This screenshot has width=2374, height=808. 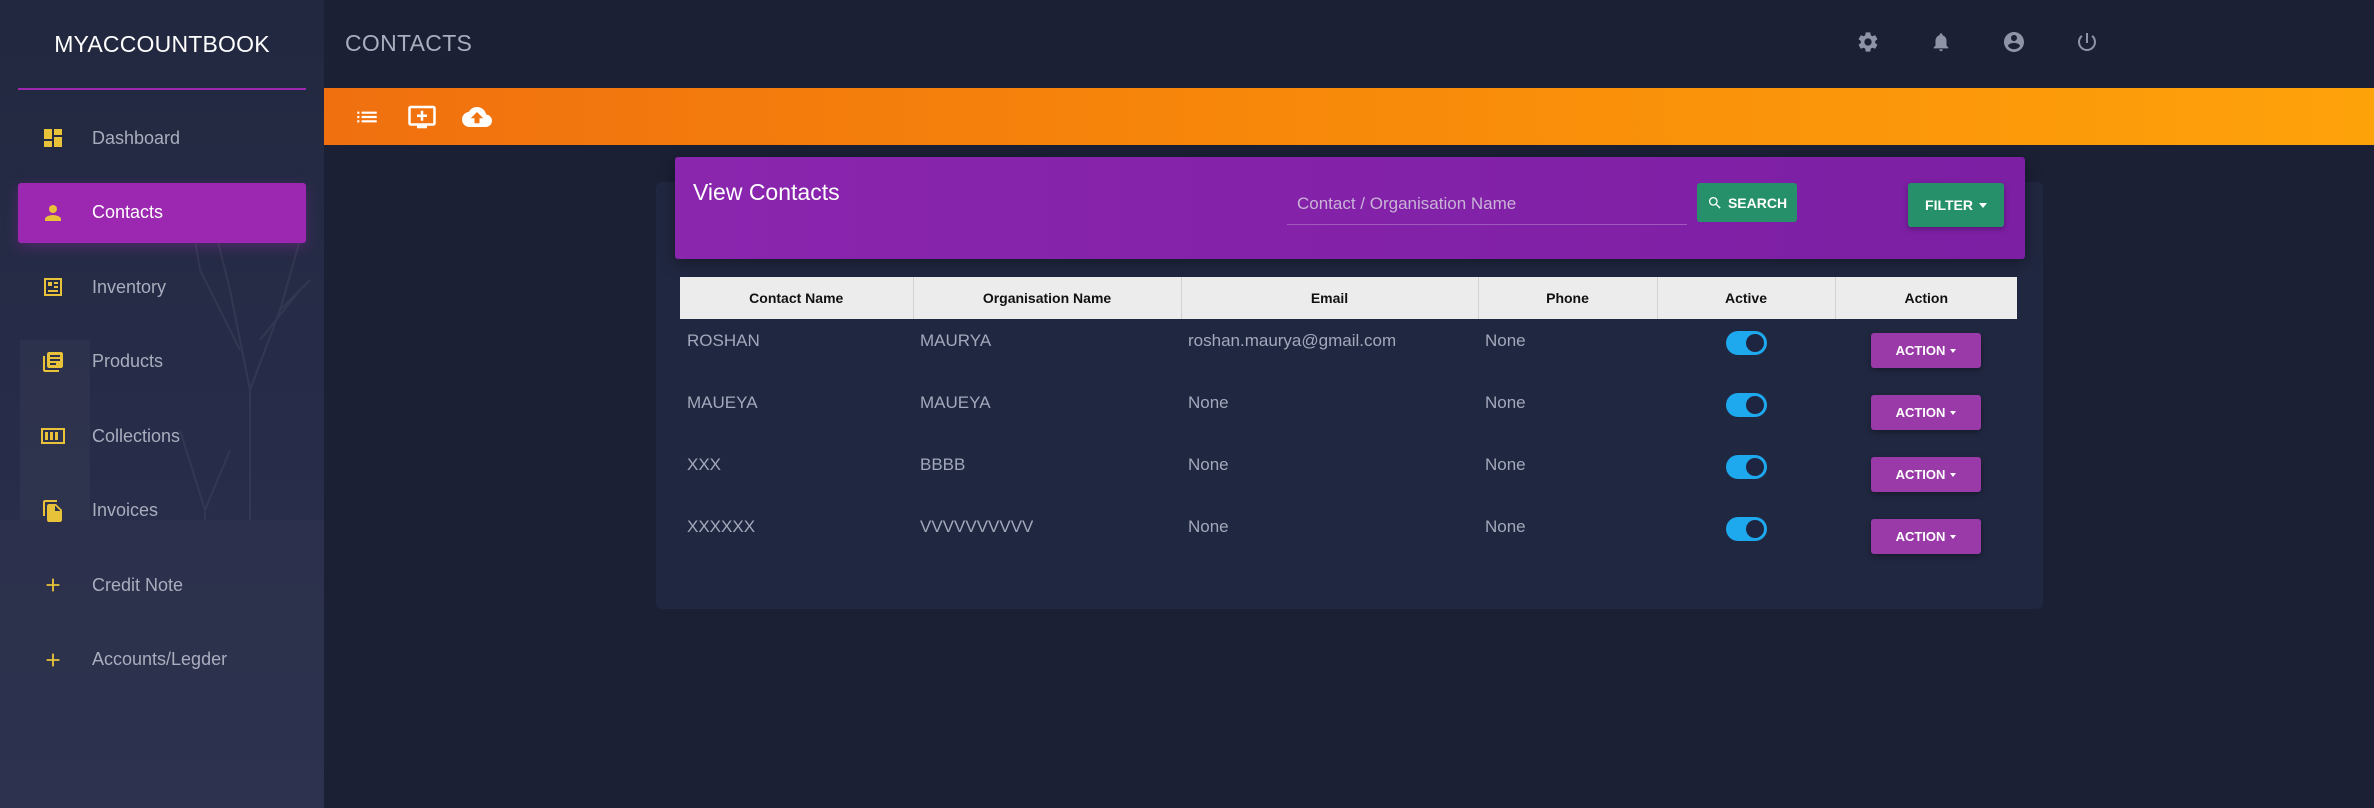 What do you see at coordinates (1348, 412) in the screenshot?
I see `table-row: MAUEYA MAUEYA None None ACTION` at bounding box center [1348, 412].